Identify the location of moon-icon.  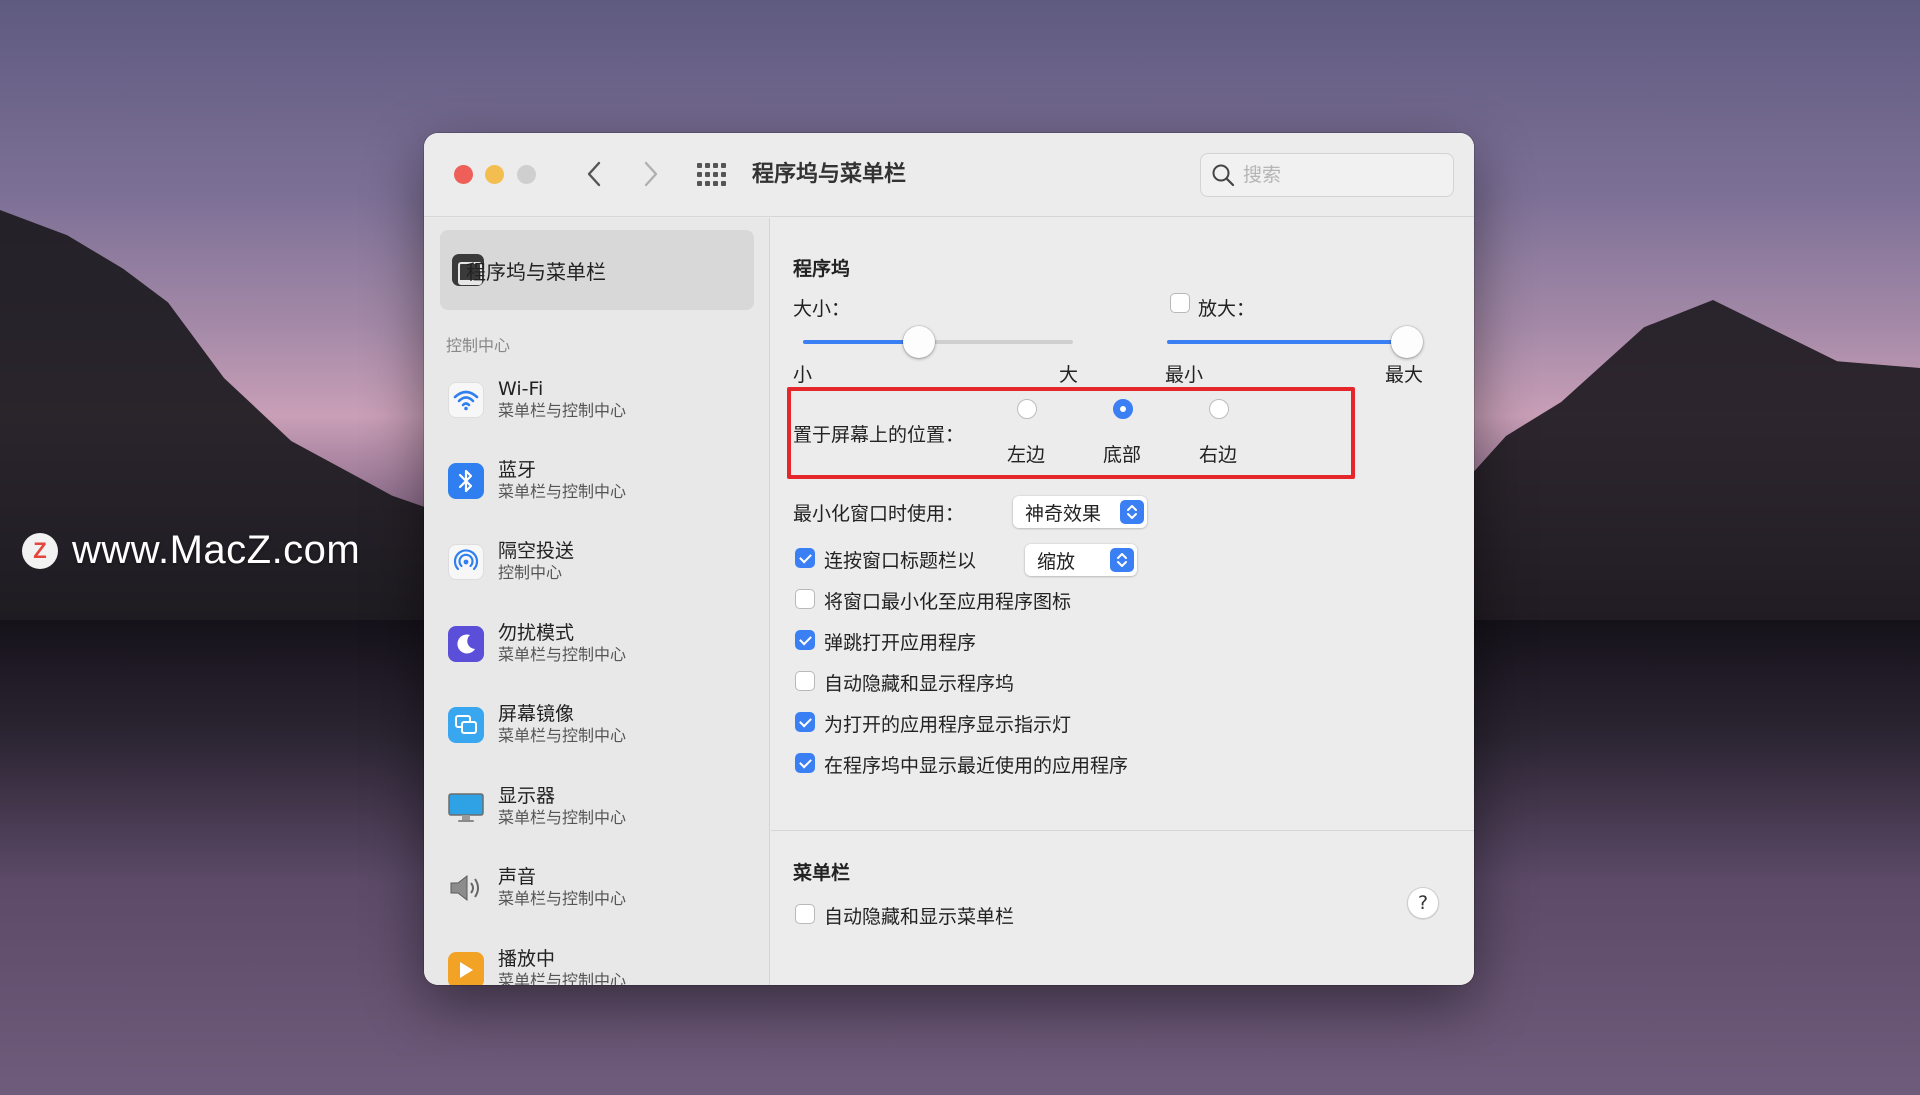
(466, 644).